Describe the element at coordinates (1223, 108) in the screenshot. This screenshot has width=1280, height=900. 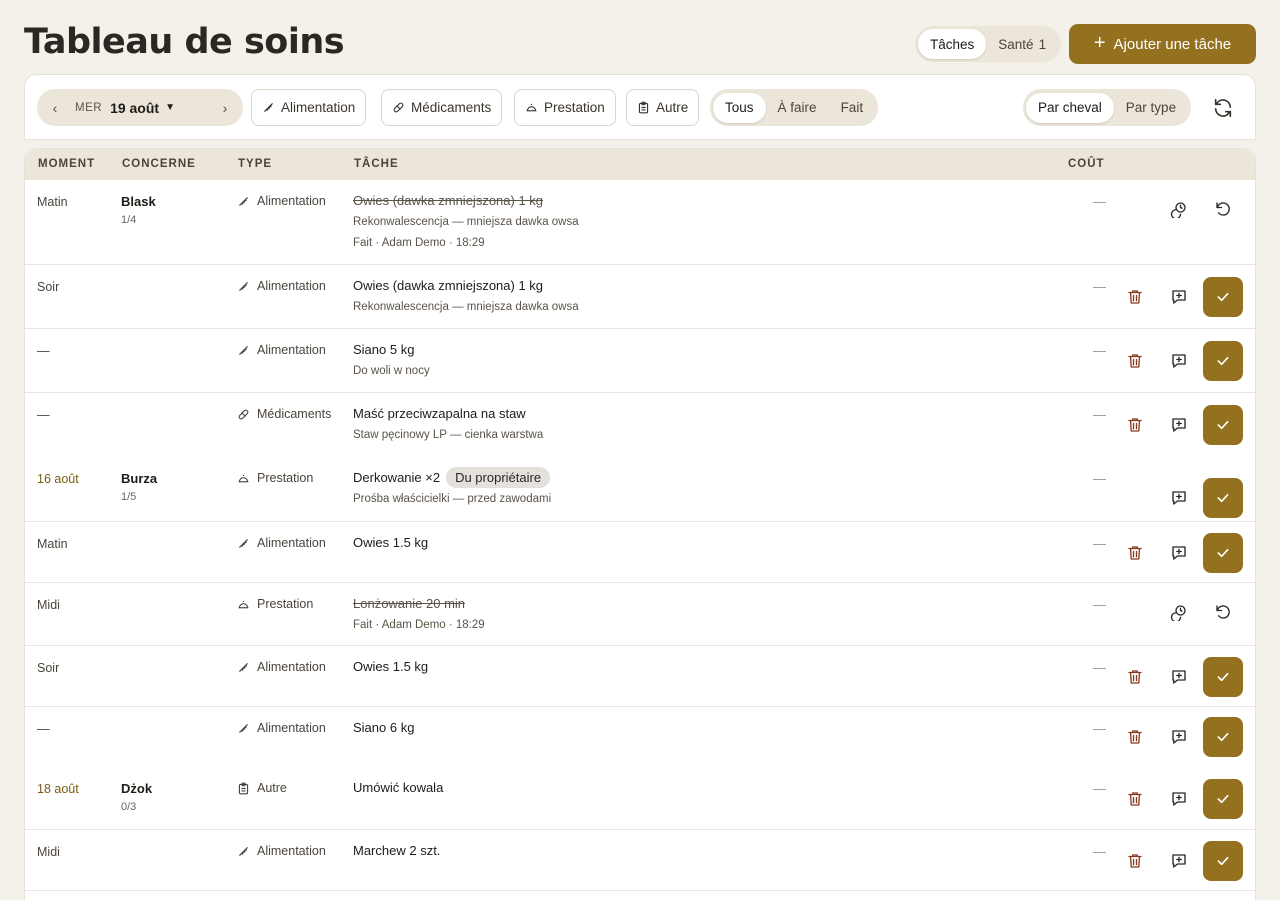
I see `refresh-icon` at that location.